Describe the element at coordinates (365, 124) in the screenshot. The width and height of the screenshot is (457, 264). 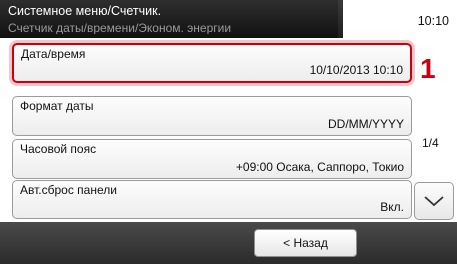
I see `setting-value: DD/MM/YYYY` at that location.